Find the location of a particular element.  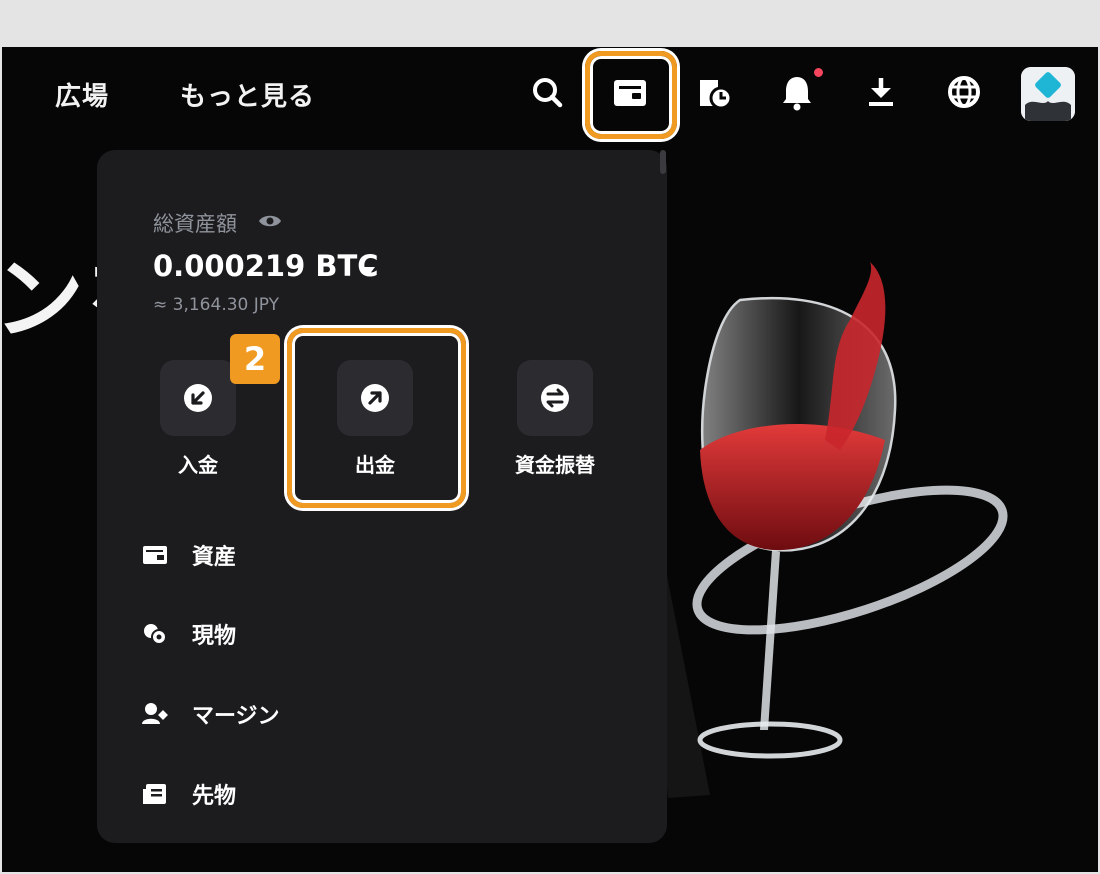

menu-label-futures: 先物 is located at coordinates (214, 796).